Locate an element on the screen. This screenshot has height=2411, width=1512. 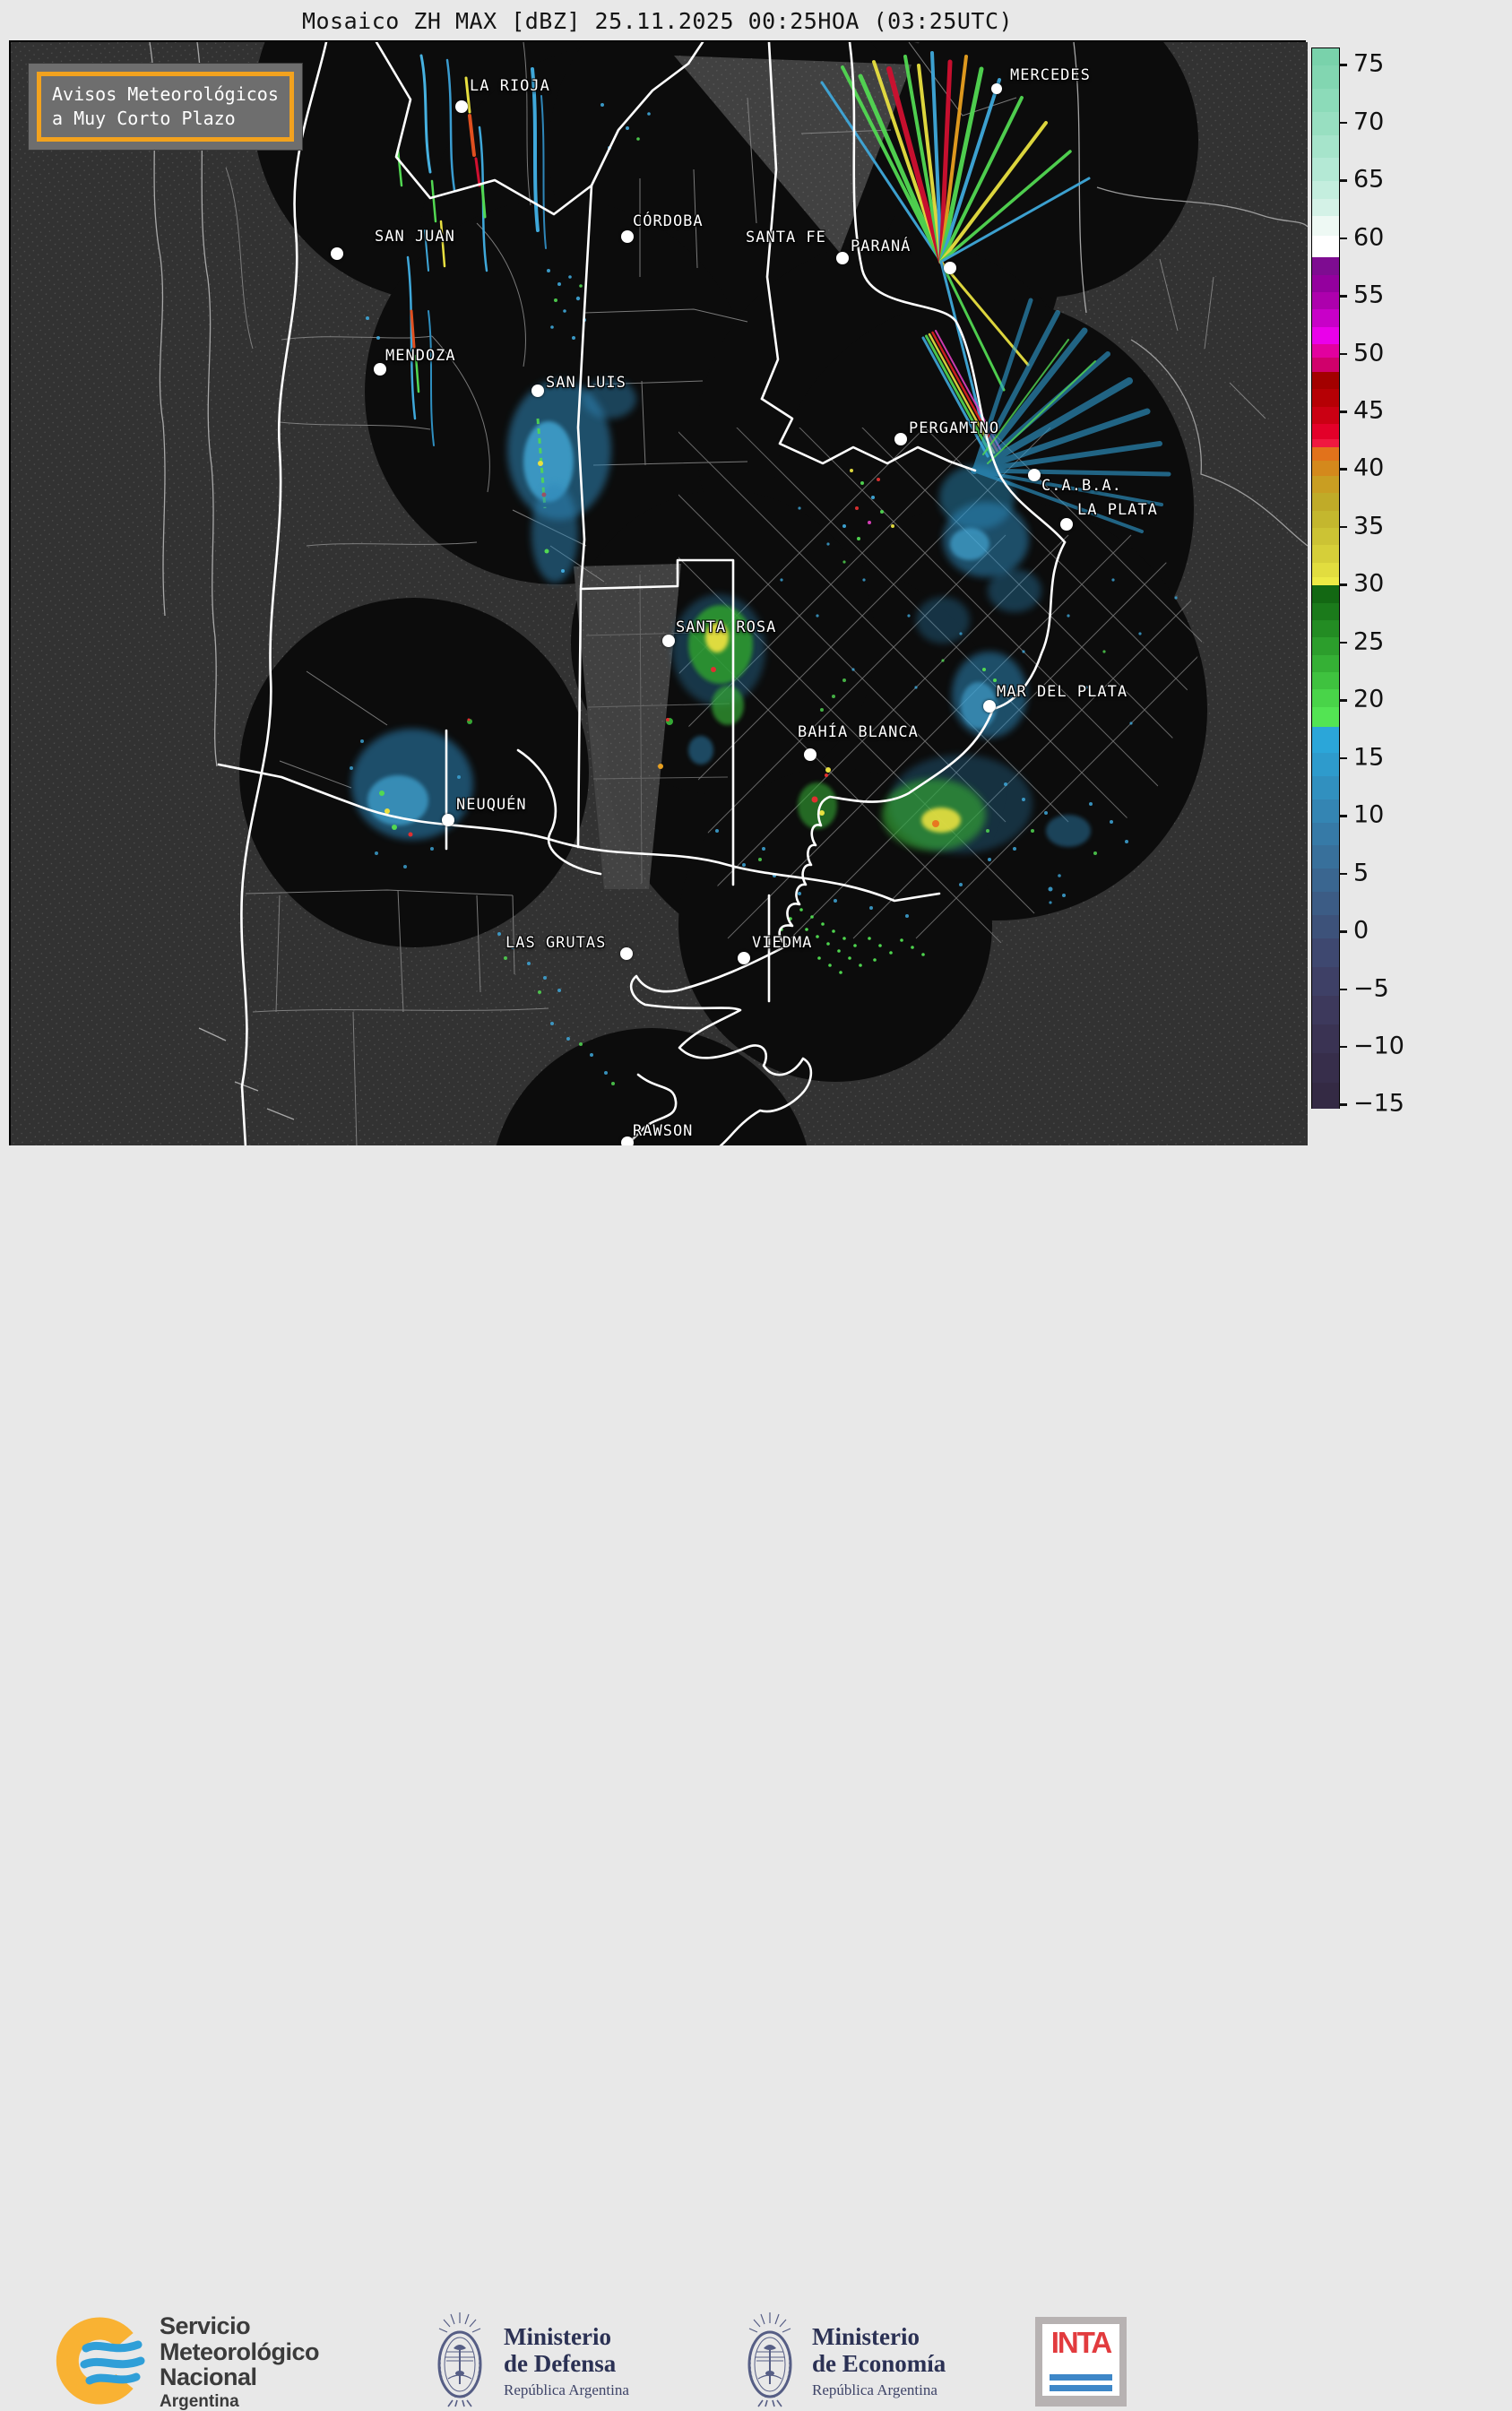
inta-wordmark: INTA is located at coordinates (1081, 2342).